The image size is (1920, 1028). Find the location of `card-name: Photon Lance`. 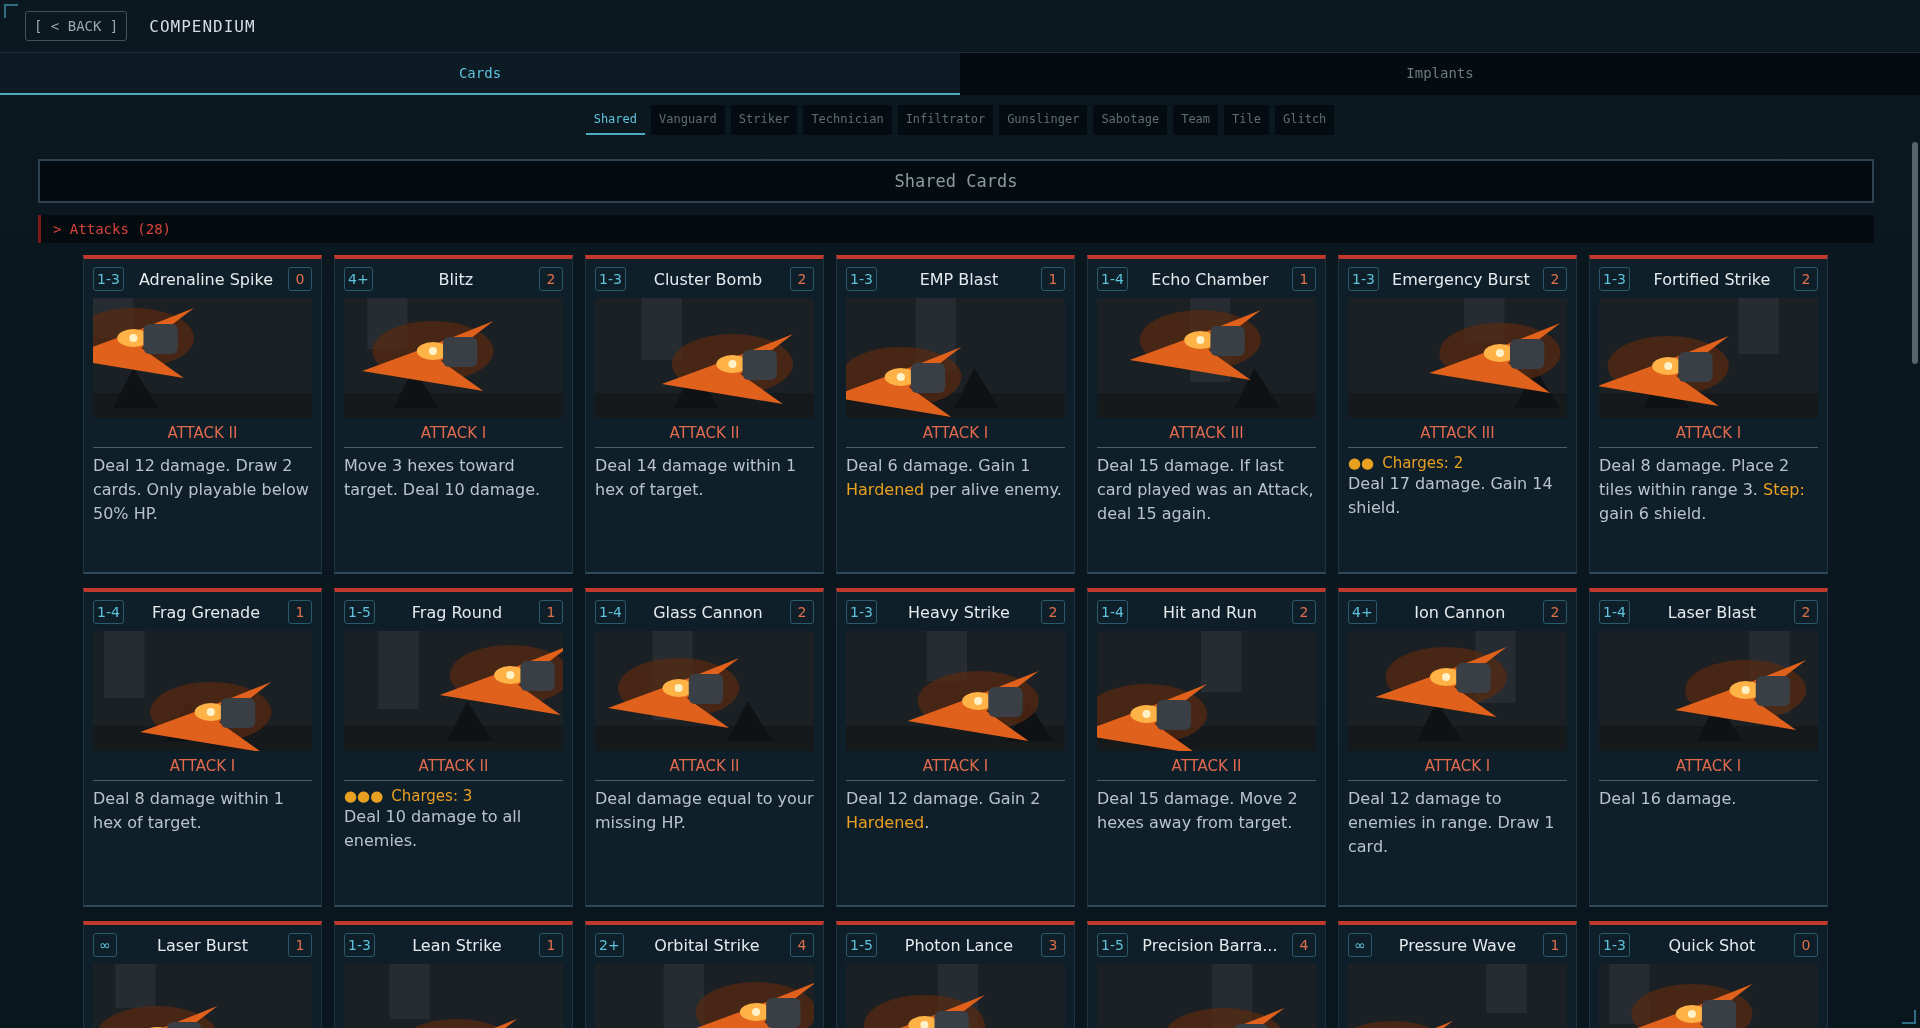

card-name: Photon Lance is located at coordinates (959, 945).